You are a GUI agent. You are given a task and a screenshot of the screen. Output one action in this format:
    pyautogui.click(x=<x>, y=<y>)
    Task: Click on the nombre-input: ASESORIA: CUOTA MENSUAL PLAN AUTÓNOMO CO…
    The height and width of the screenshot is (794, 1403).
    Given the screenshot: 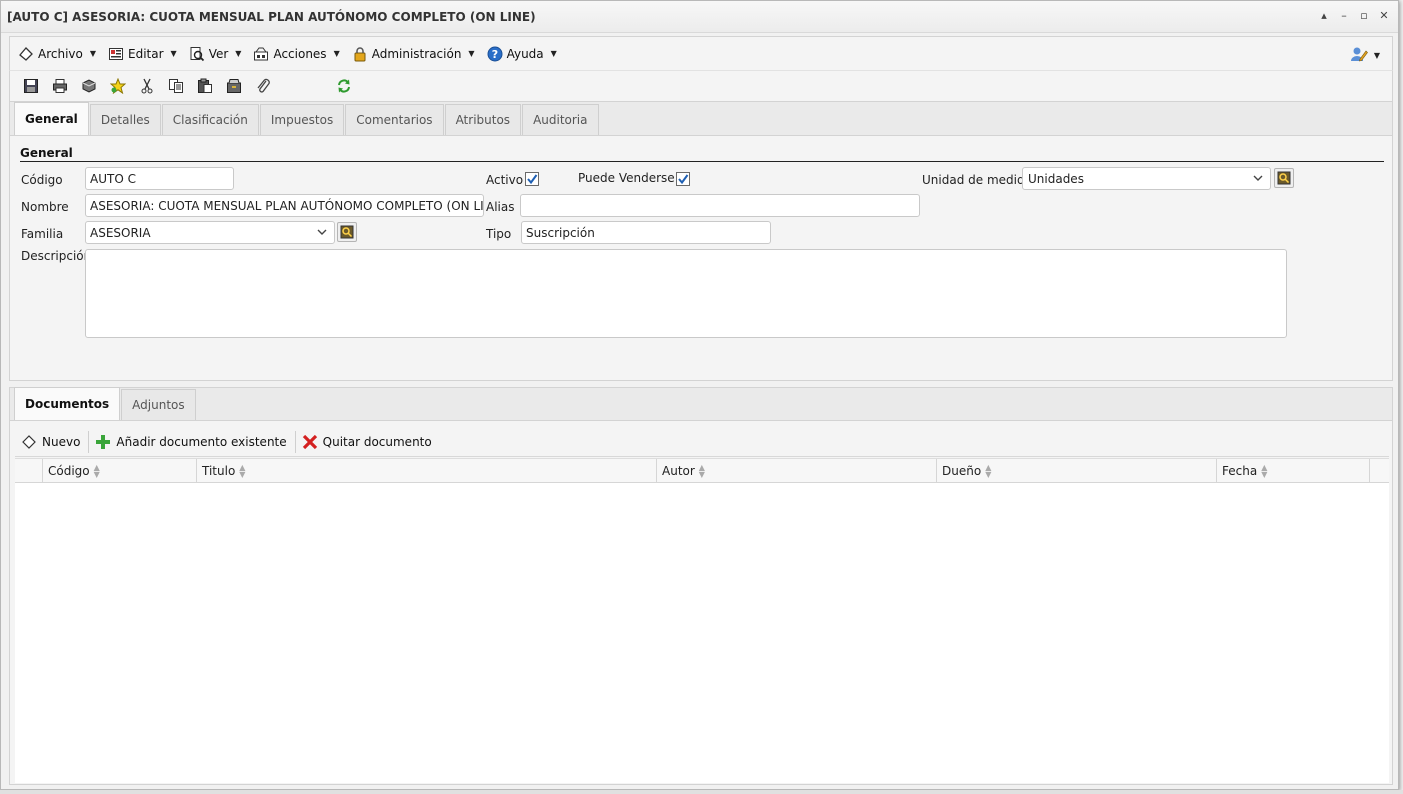 What is the action you would take?
    pyautogui.click(x=284, y=205)
    